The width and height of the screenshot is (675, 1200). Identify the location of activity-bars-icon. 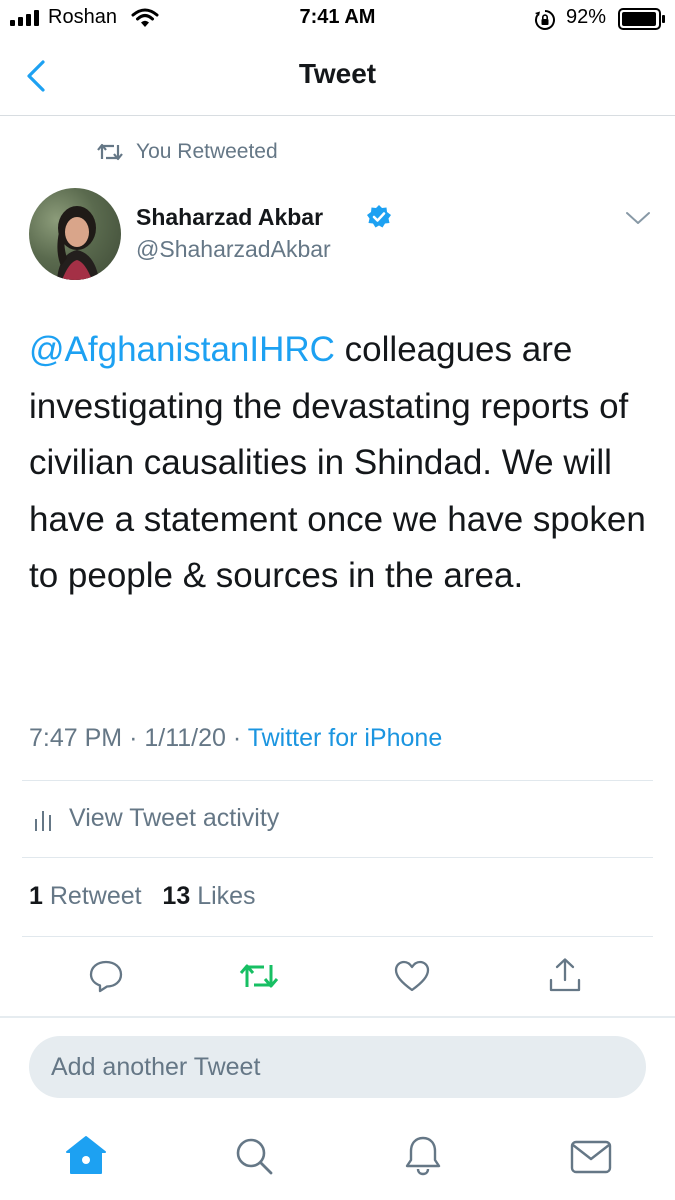
(43, 821).